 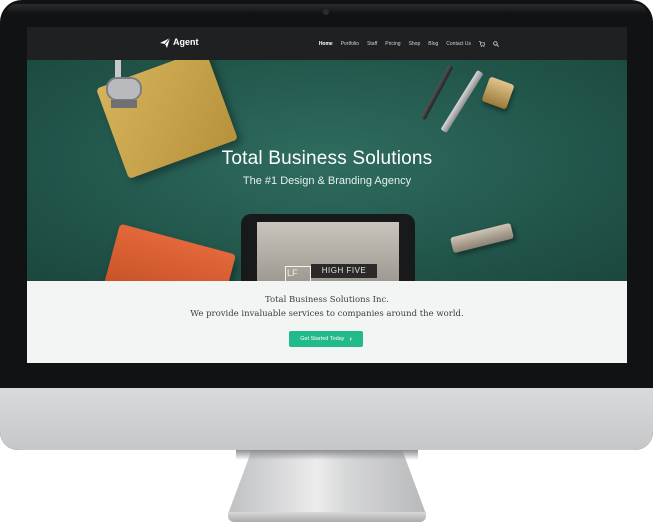 What do you see at coordinates (482, 238) in the screenshot?
I see `eraser-image` at bounding box center [482, 238].